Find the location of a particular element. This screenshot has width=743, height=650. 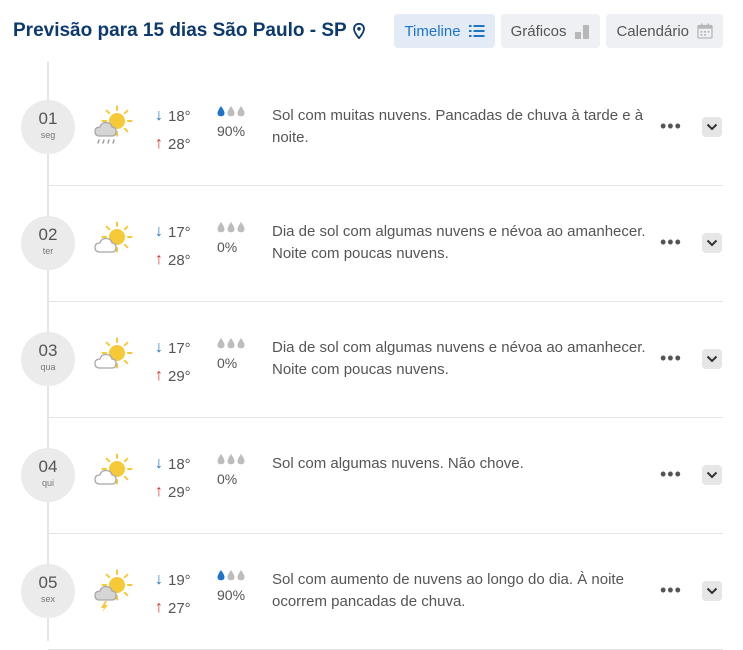

temperatures: ↓ 18° ↑ 28° is located at coordinates (173, 130).